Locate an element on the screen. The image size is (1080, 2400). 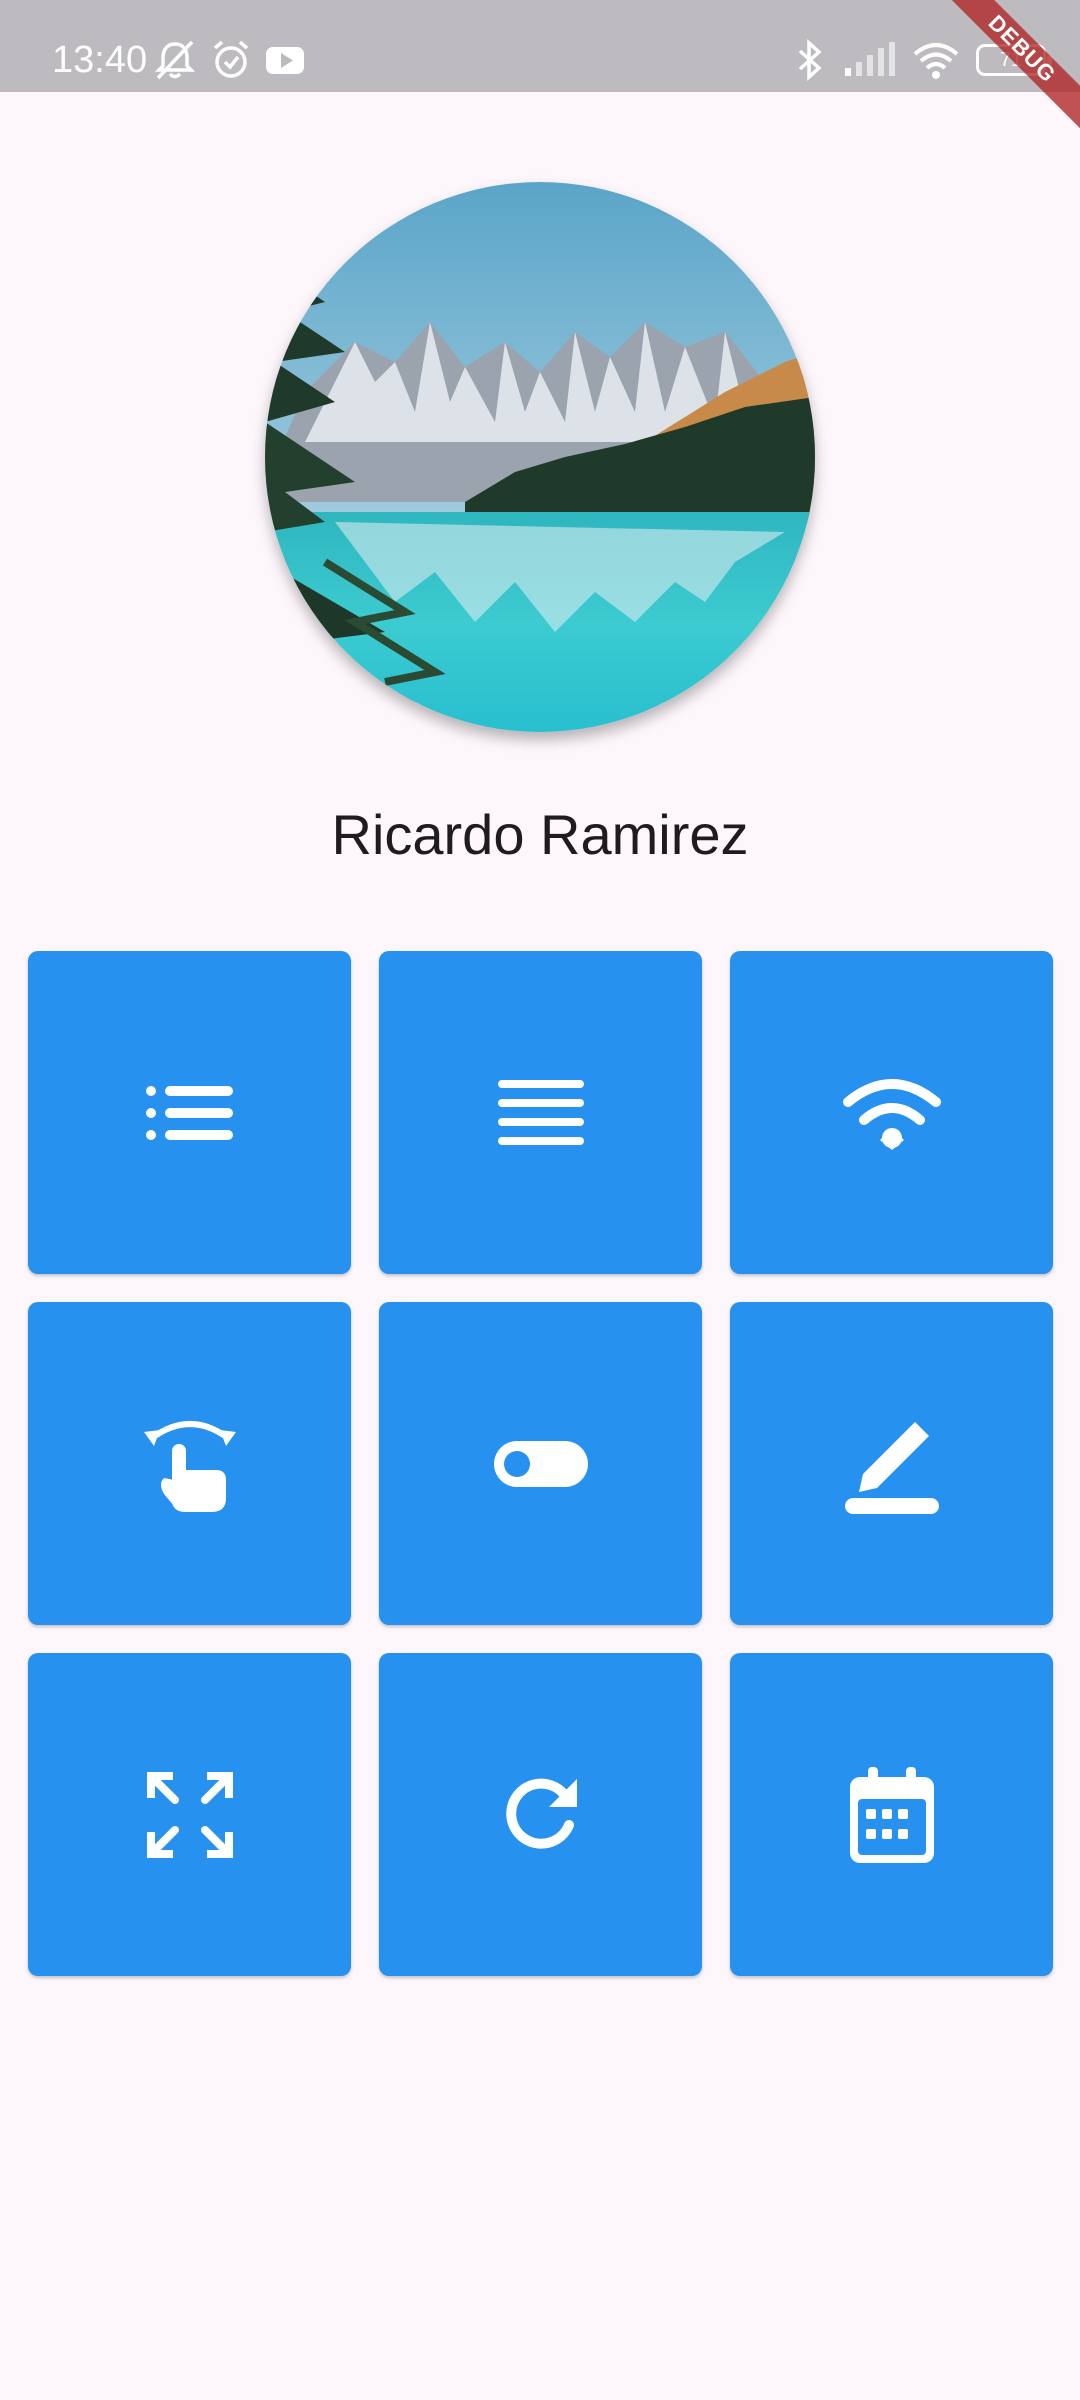
wifi-button is located at coordinates (891, 1112).